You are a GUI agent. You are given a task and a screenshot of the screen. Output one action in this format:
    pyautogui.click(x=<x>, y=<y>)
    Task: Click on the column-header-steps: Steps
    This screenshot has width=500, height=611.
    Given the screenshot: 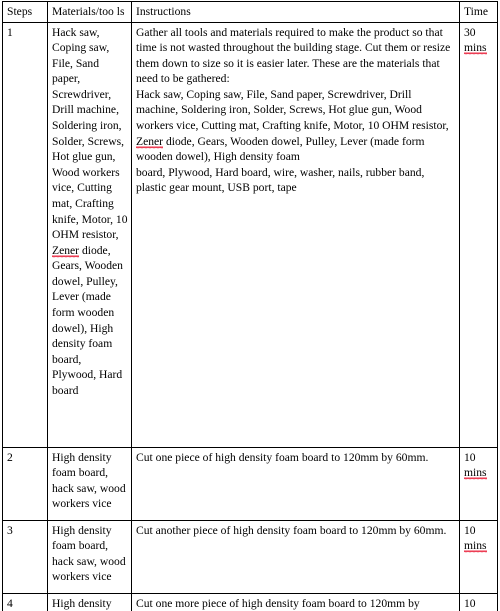 What is the action you would take?
    pyautogui.click(x=25, y=12)
    